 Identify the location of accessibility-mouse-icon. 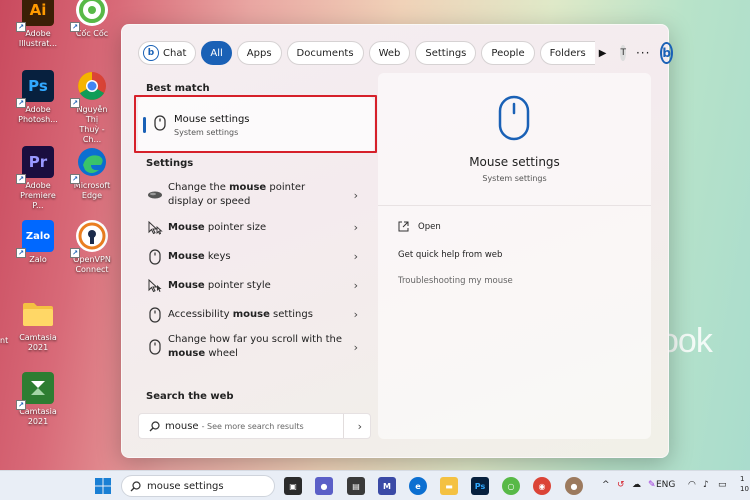
(155, 314).